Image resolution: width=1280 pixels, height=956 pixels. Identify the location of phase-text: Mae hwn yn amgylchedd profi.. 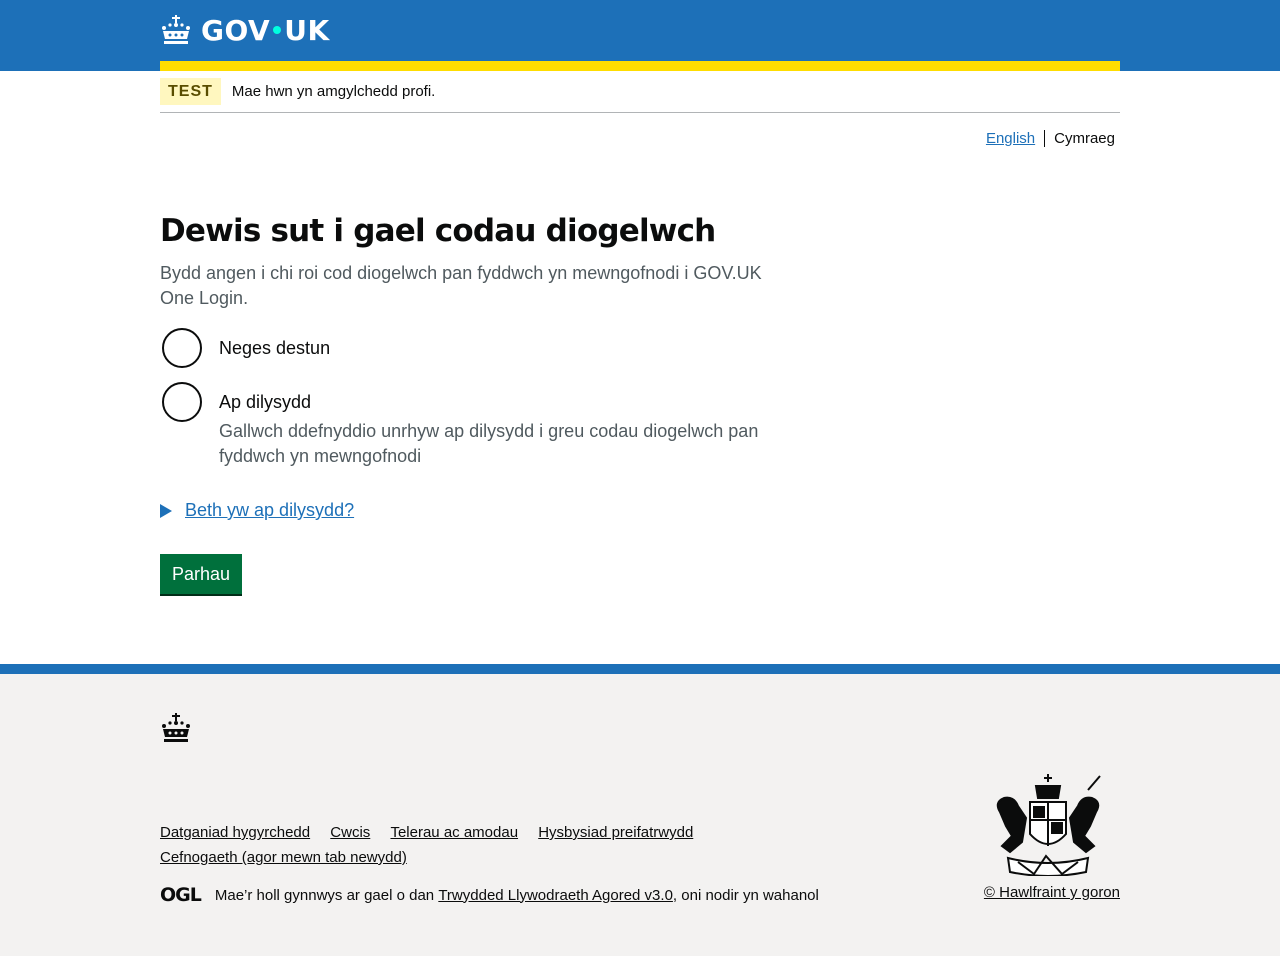
(333, 91).